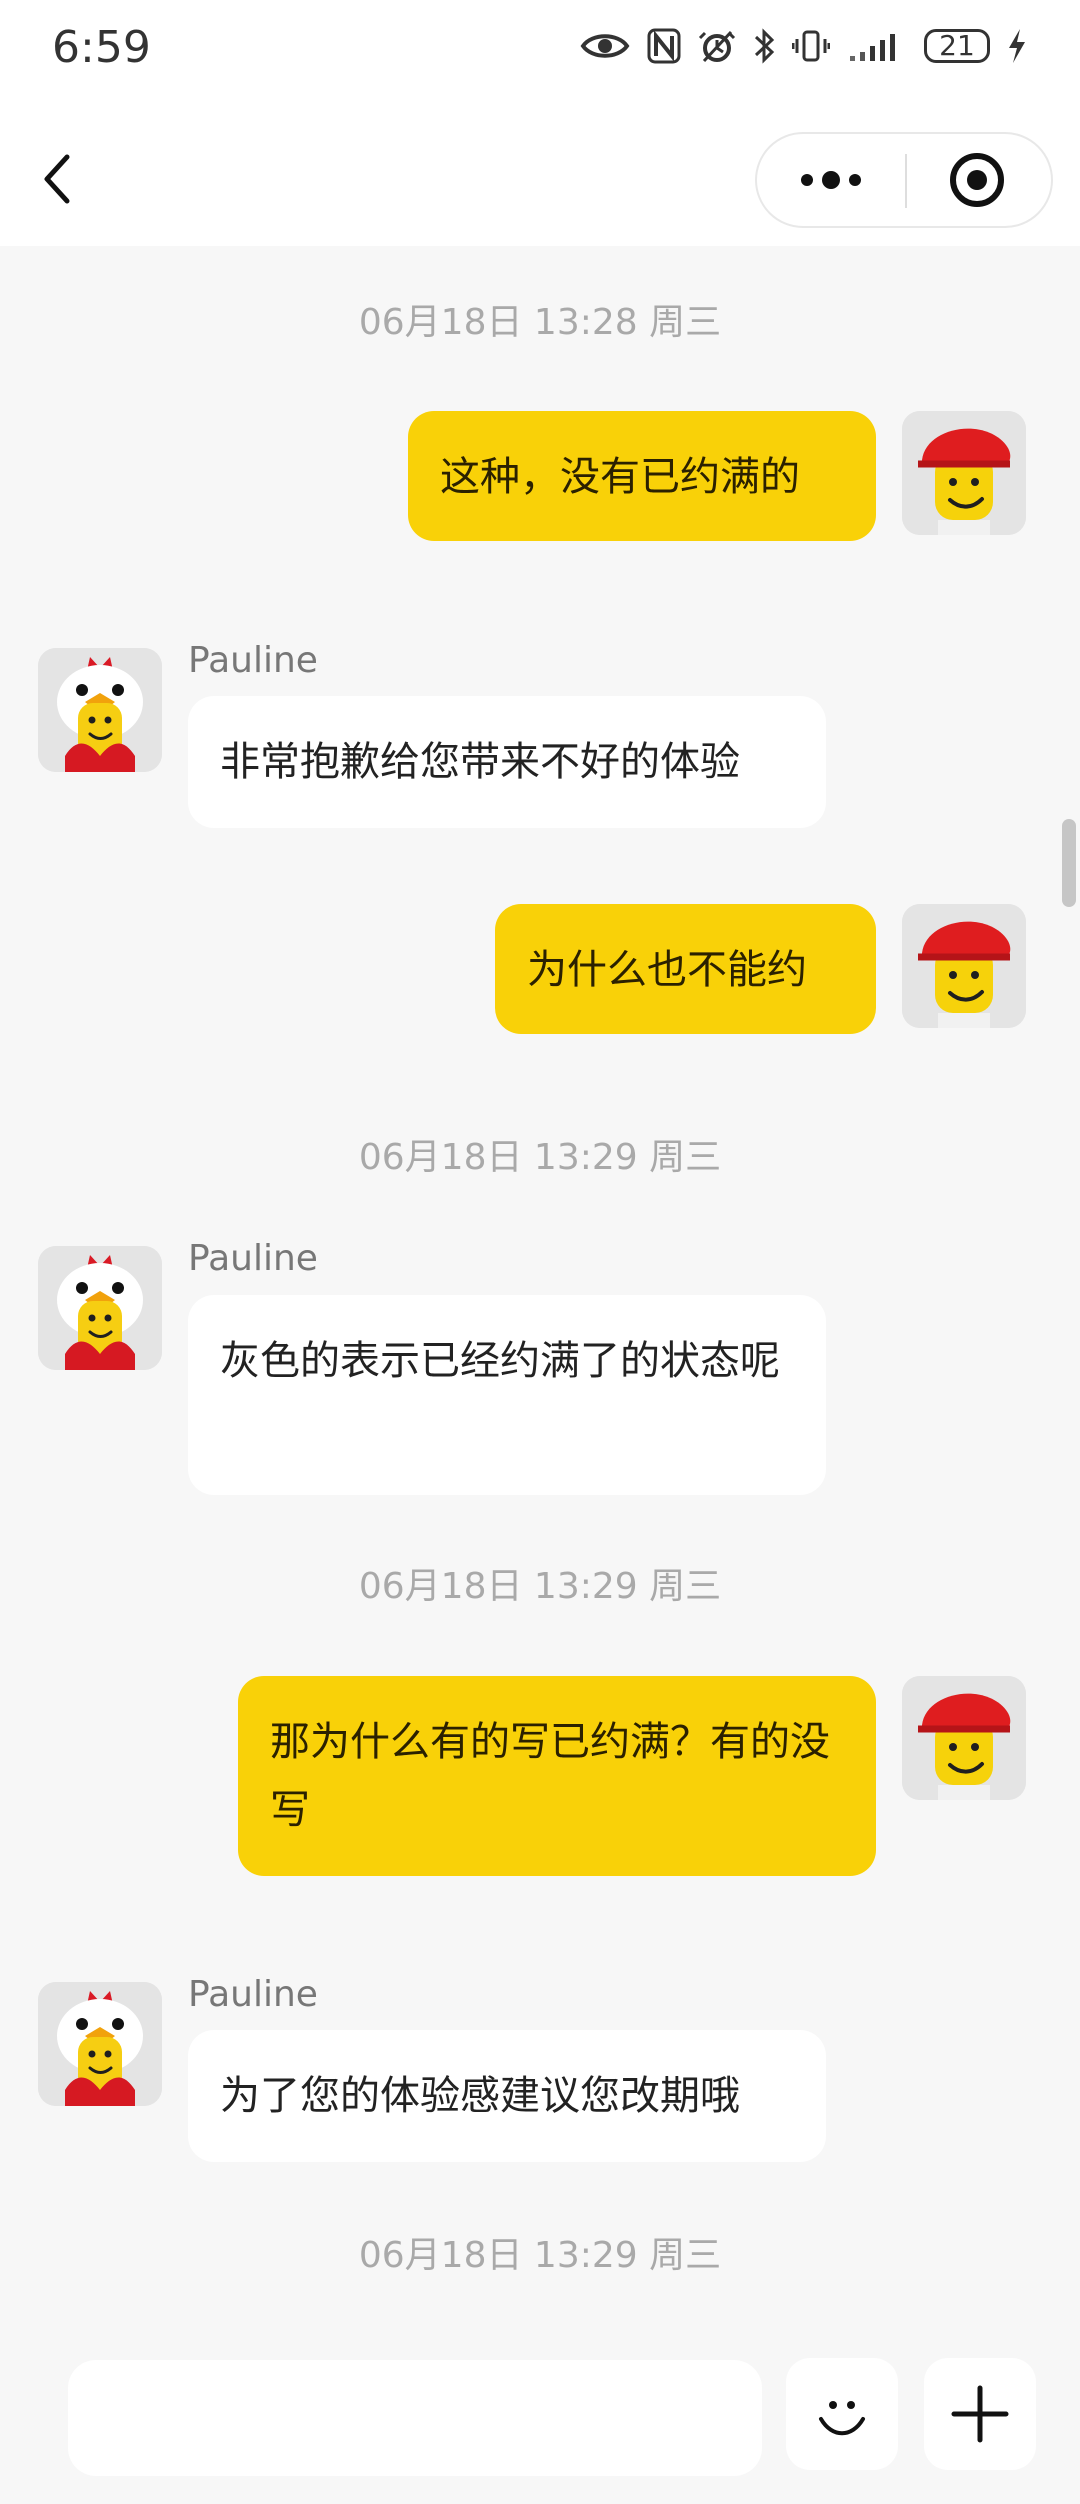 This screenshot has width=1080, height=2504. I want to click on mini-program-capsule, so click(904, 180).